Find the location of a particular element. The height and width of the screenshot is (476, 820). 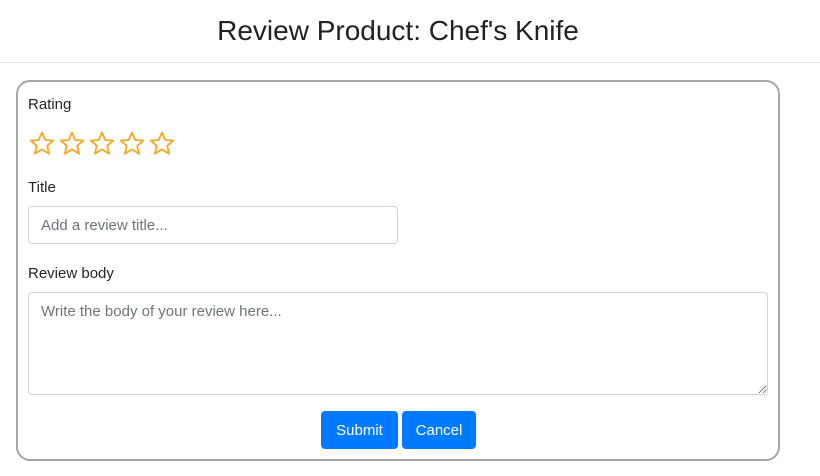

review-title-input is located at coordinates (213, 225).